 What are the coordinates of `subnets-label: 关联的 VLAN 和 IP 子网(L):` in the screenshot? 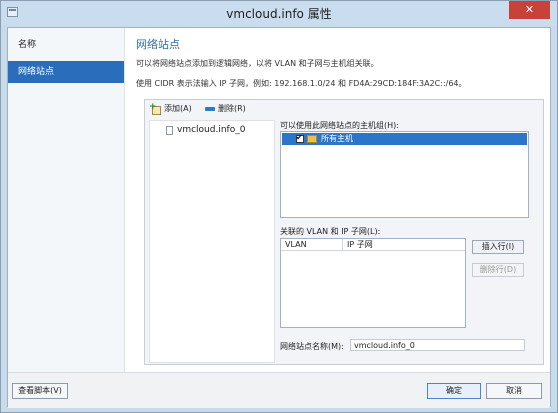 It's located at (330, 231).